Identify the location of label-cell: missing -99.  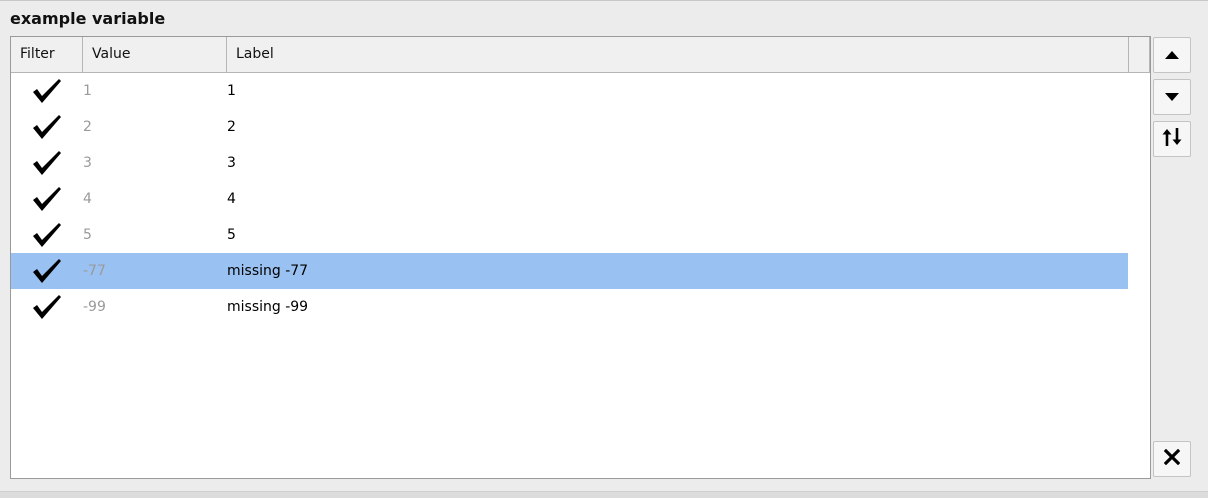
(268, 307).